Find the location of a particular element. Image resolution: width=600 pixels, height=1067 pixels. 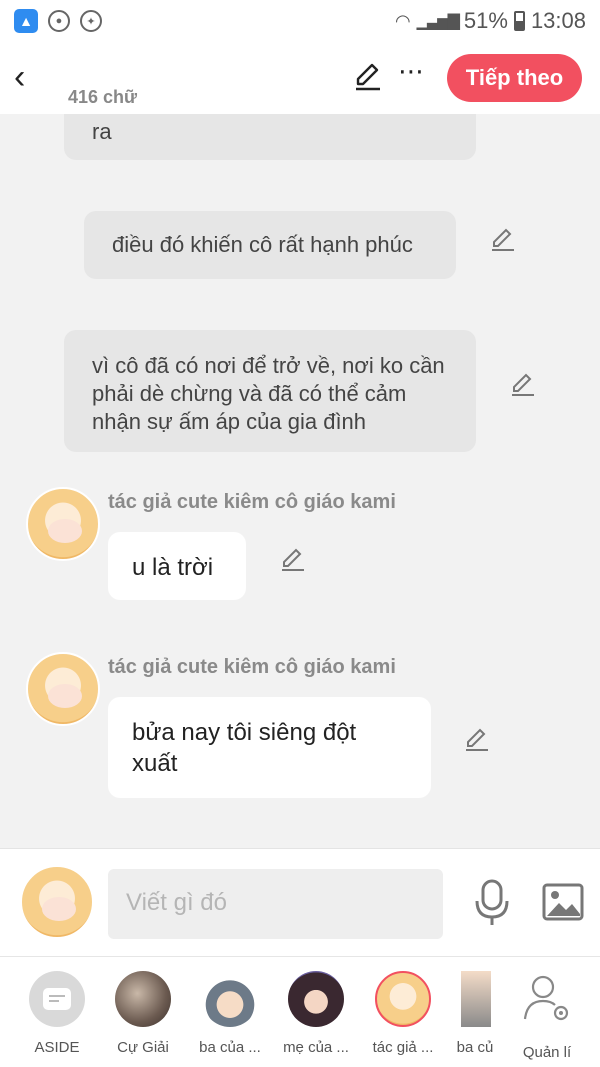

character-label: Cự Giải is located at coordinates (143, 1047).